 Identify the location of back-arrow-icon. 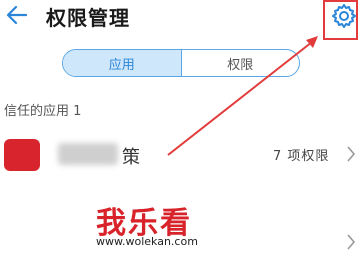
(17, 15).